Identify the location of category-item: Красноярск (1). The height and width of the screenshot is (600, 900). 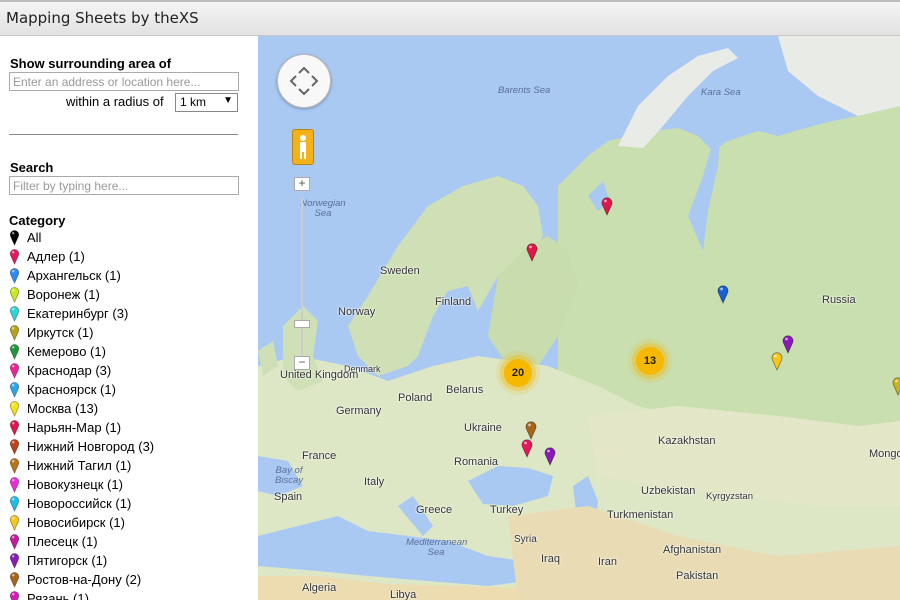
(81, 389).